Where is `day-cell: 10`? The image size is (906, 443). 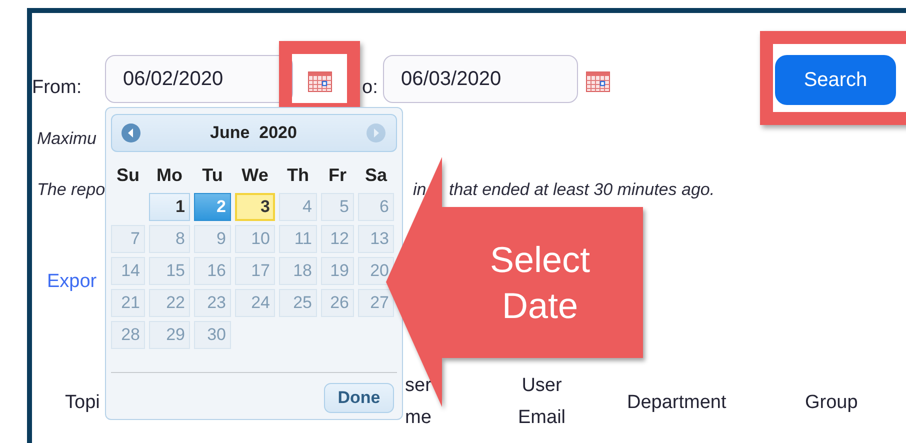 day-cell: 10 is located at coordinates (255, 239).